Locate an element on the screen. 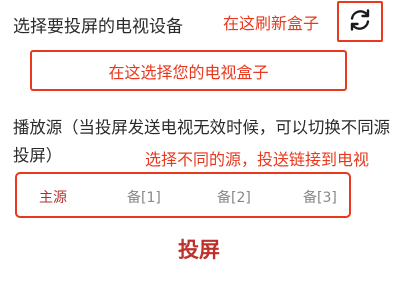 The height and width of the screenshot is (288, 398). device-select: 在这选择您的电视盒子 is located at coordinates (188, 70).